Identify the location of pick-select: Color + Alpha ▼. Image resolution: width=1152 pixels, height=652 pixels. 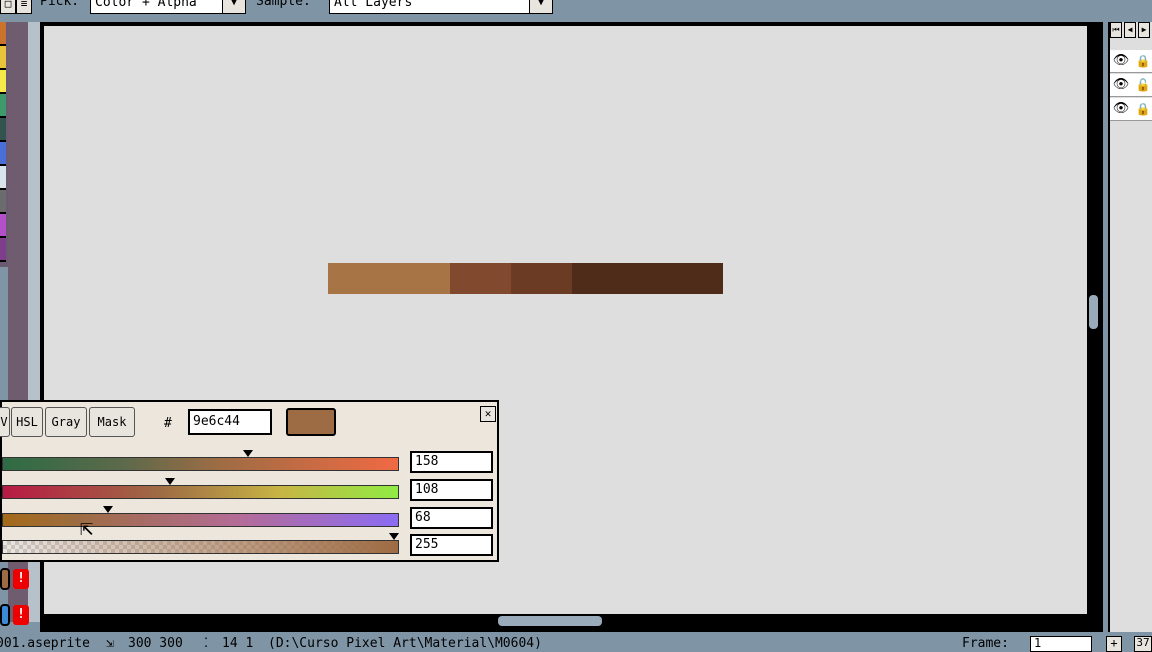
(168, 7).